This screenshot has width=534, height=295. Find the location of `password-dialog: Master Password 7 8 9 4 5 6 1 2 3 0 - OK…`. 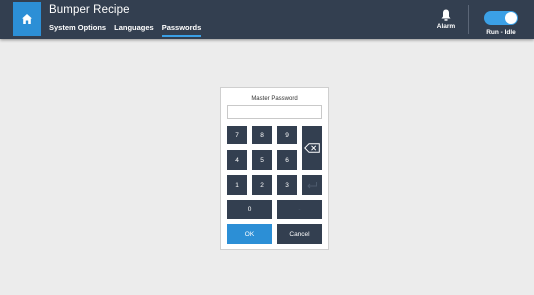

password-dialog: Master Password 7 8 9 4 5 6 1 2 3 0 - OK… is located at coordinates (274, 168).